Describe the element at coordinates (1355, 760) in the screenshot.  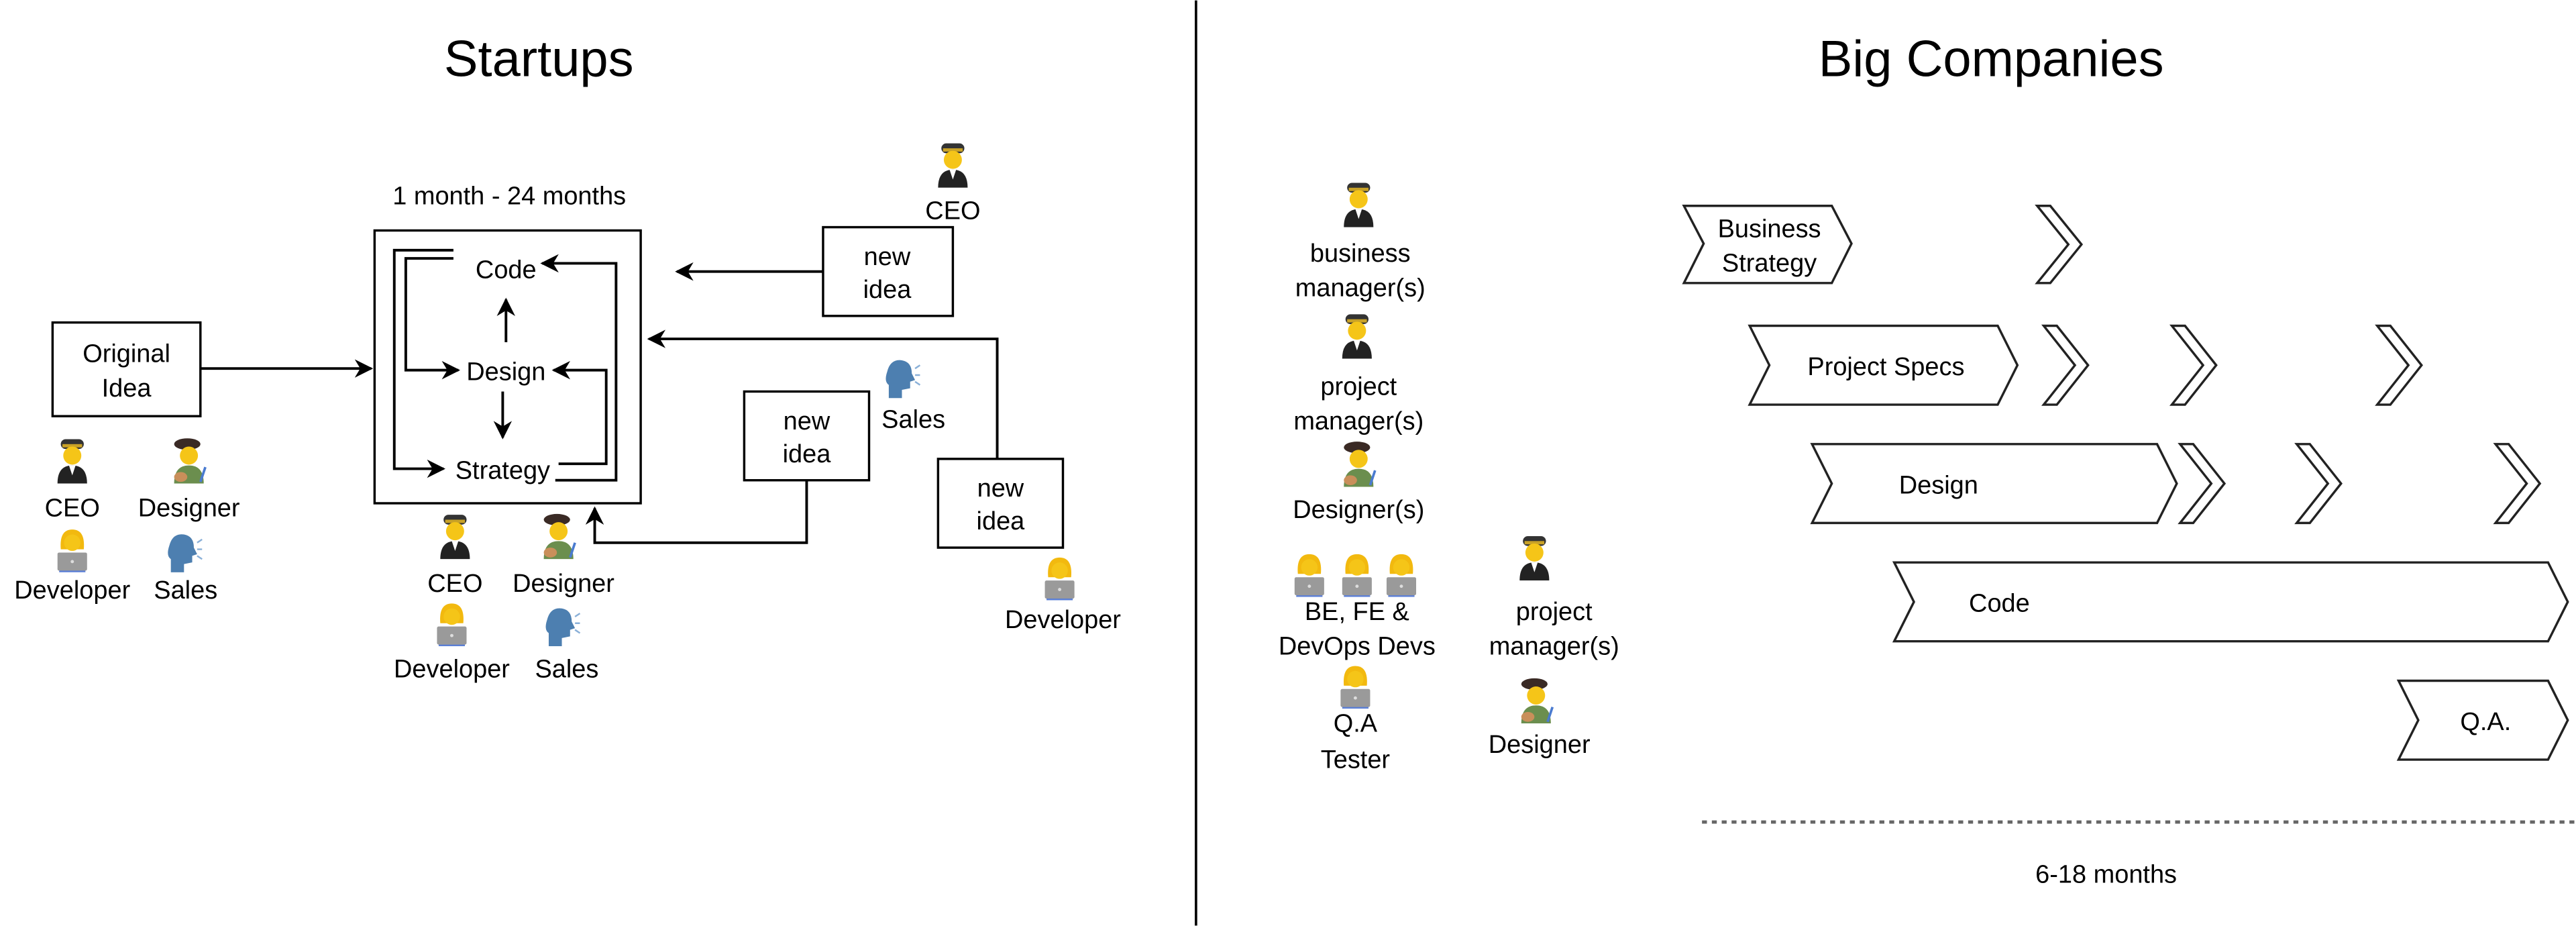
I see `svg-text: Tester` at that location.